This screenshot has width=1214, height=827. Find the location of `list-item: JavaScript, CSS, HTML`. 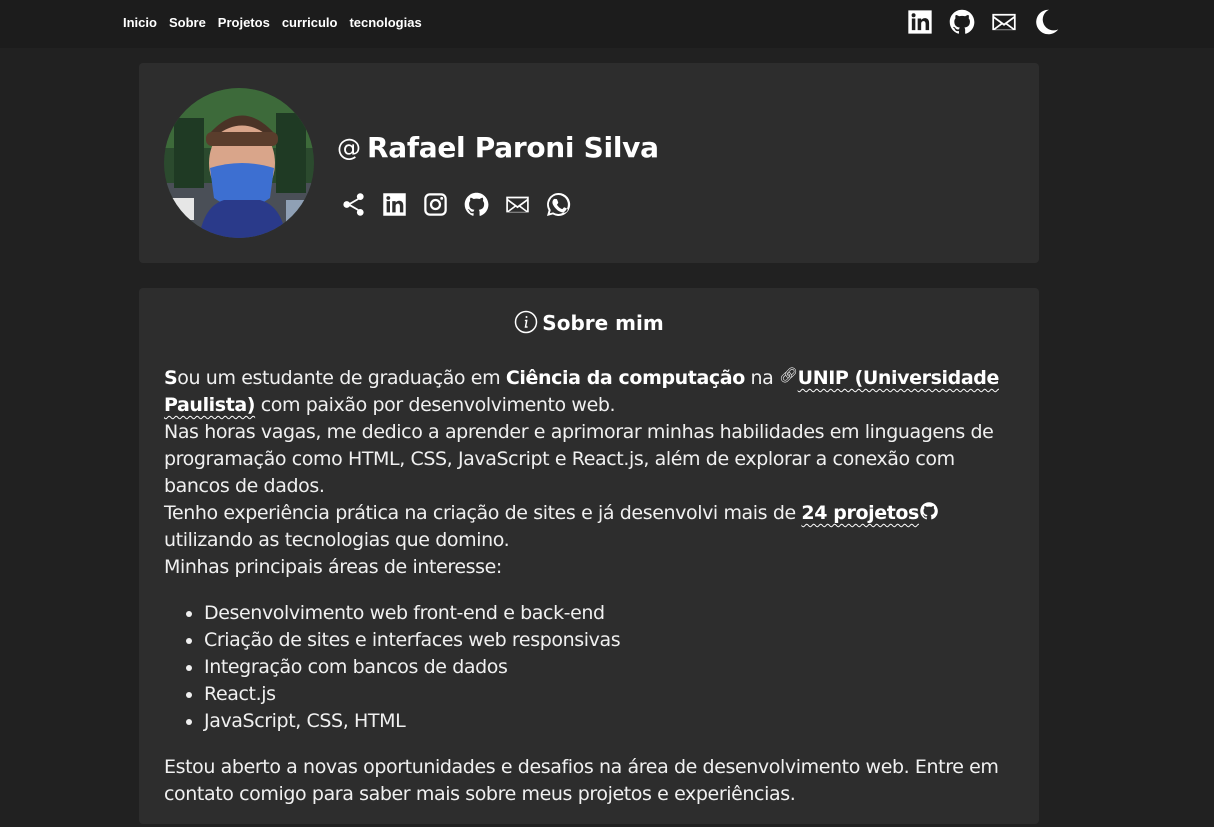

list-item: JavaScript, CSS, HTML is located at coordinates (609, 721).